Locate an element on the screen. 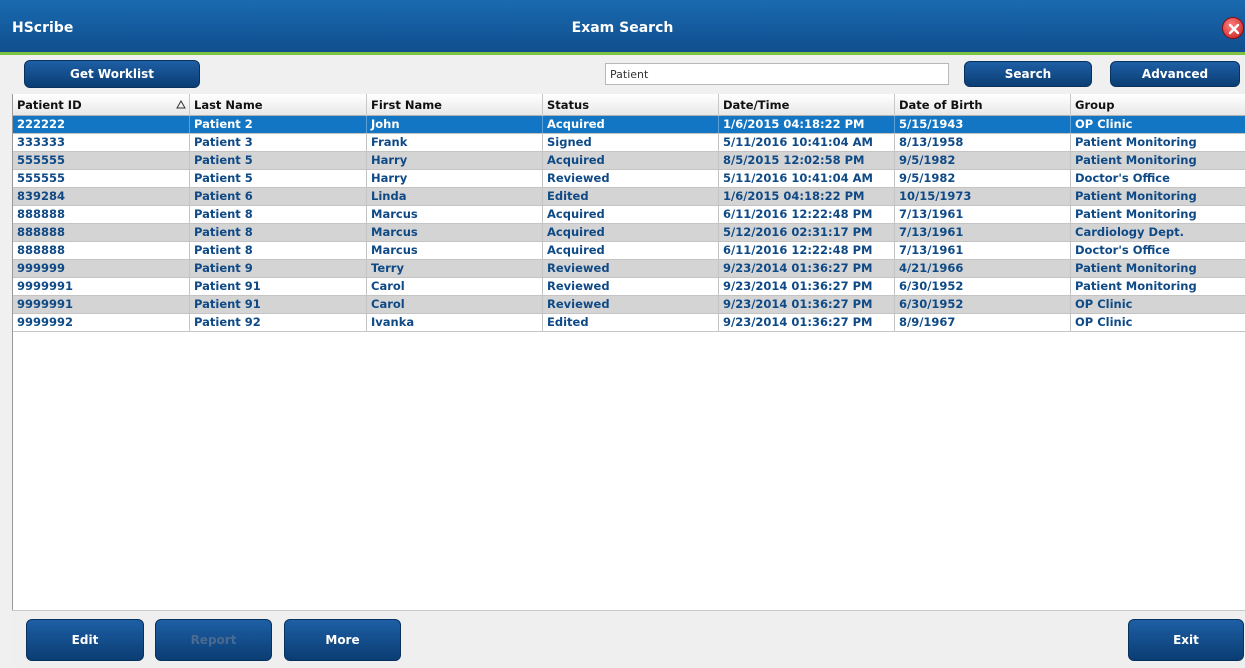  window-title: Exam Search is located at coordinates (622, 28).